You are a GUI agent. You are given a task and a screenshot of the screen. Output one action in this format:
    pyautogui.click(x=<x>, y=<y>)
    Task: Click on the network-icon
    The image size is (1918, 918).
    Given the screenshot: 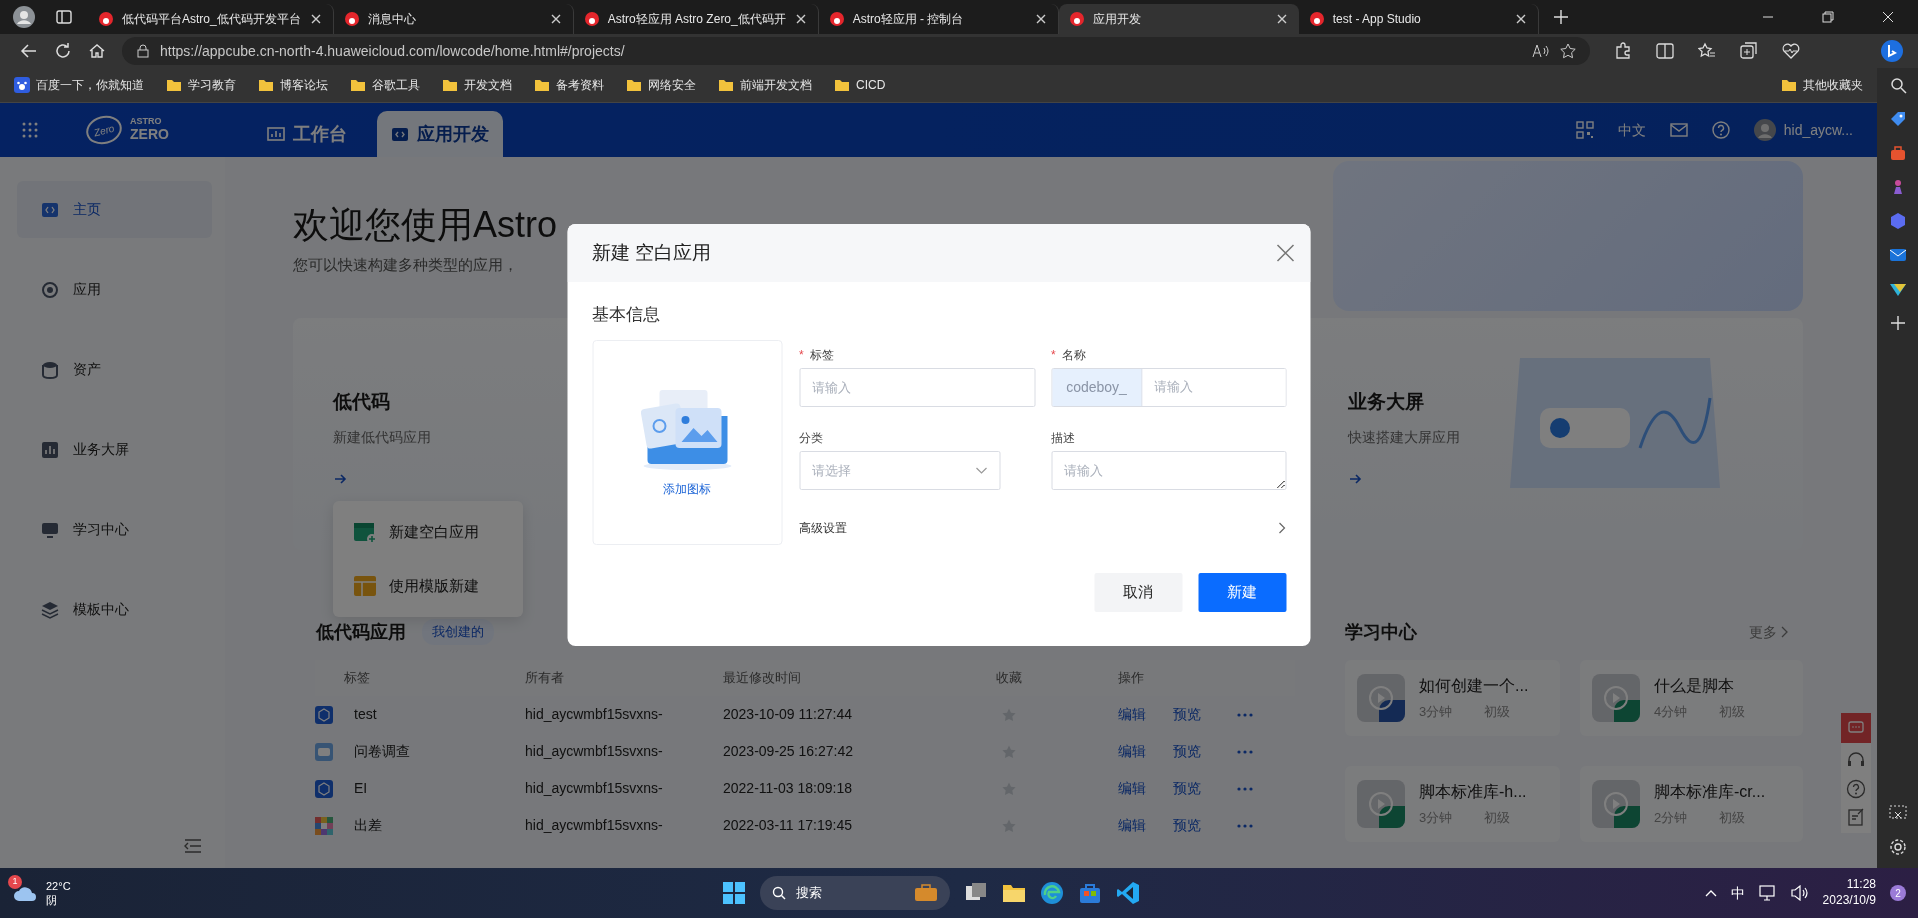 What is the action you would take?
    pyautogui.click(x=1767, y=893)
    